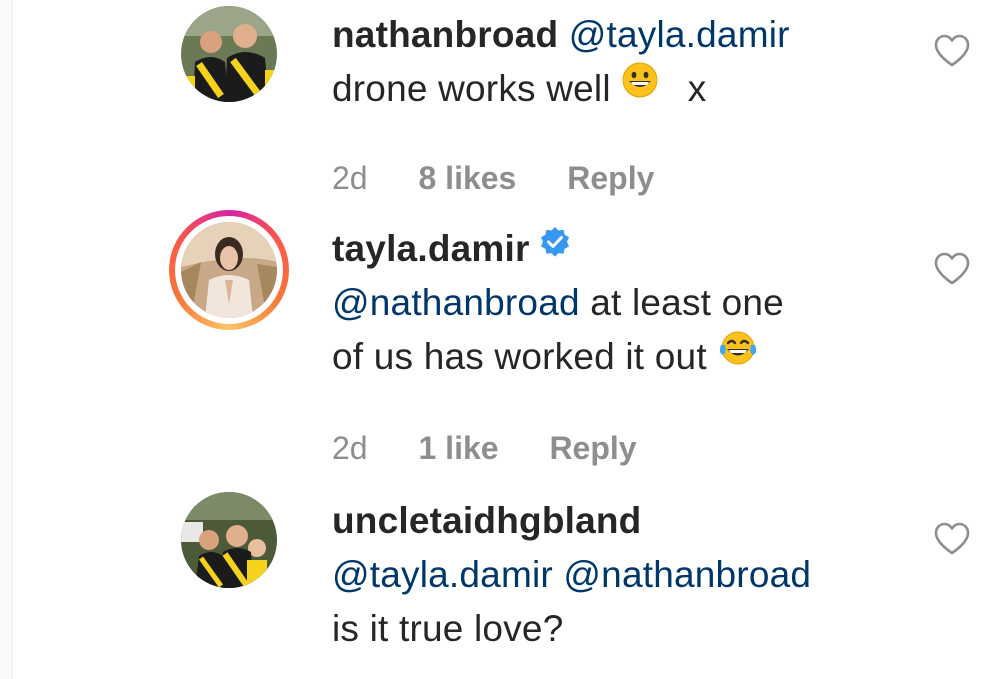 The image size is (1000, 679). What do you see at coordinates (738, 355) in the screenshot?
I see `face-with-tears-of-joy-emoji` at bounding box center [738, 355].